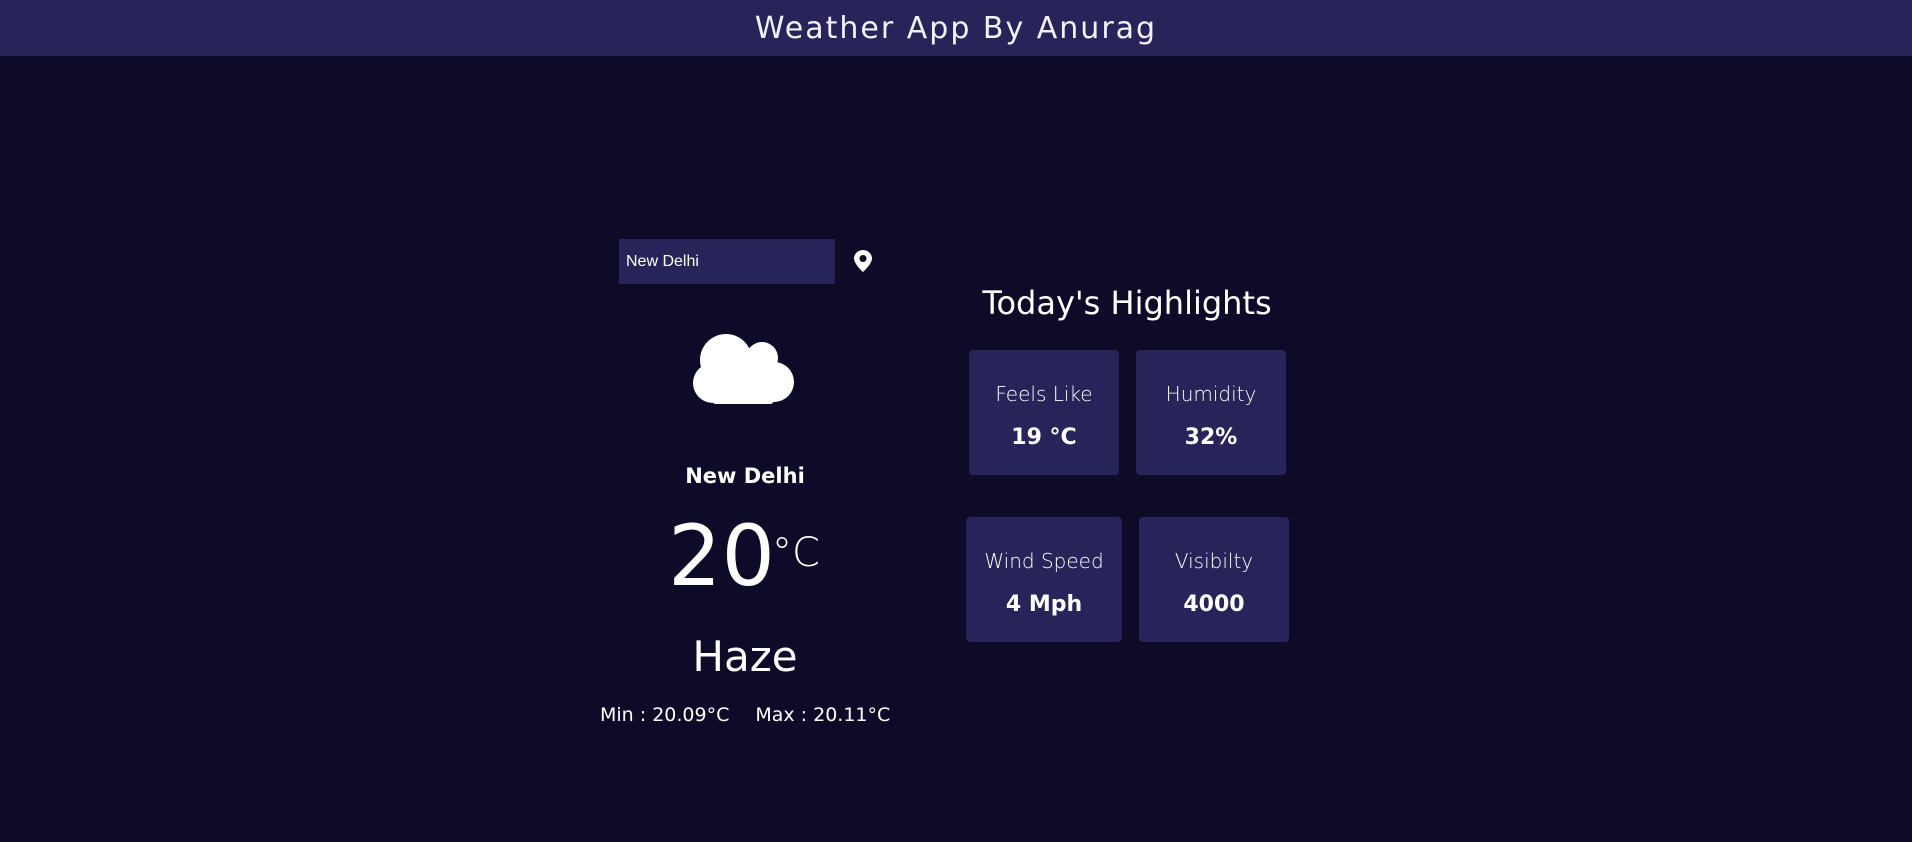  I want to click on temperature-unit: °C, so click(796, 553).